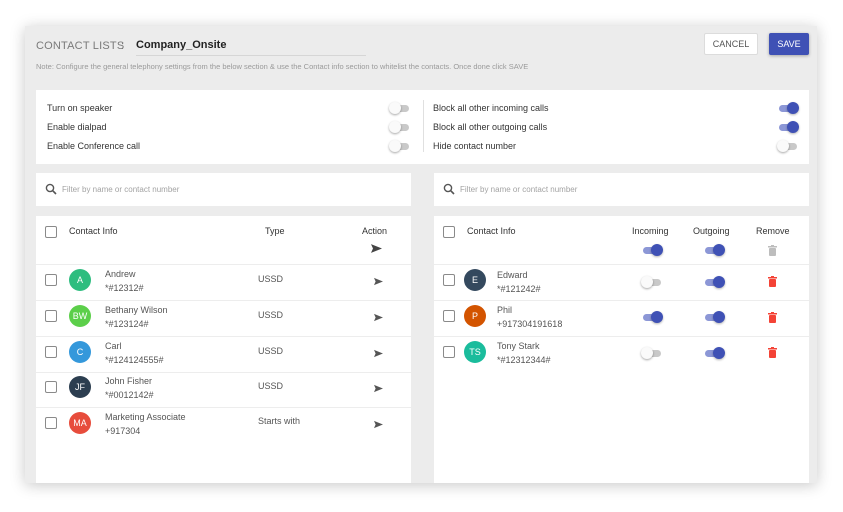 This screenshot has height=512, width=843. What do you see at coordinates (80, 352) in the screenshot?
I see `avatar: C` at bounding box center [80, 352].